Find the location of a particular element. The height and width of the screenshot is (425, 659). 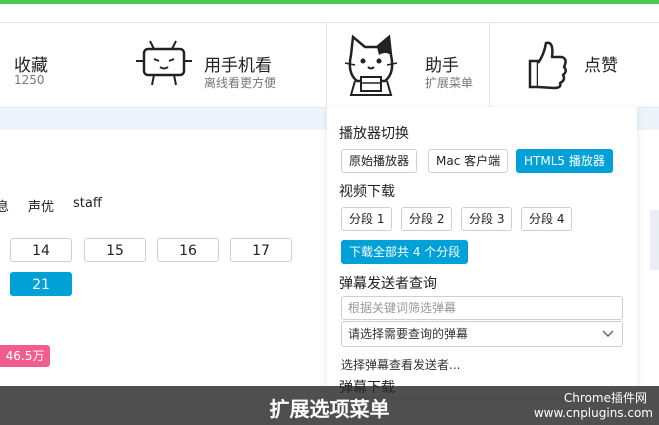

tv-phone-mascot-icon is located at coordinates (164, 66).